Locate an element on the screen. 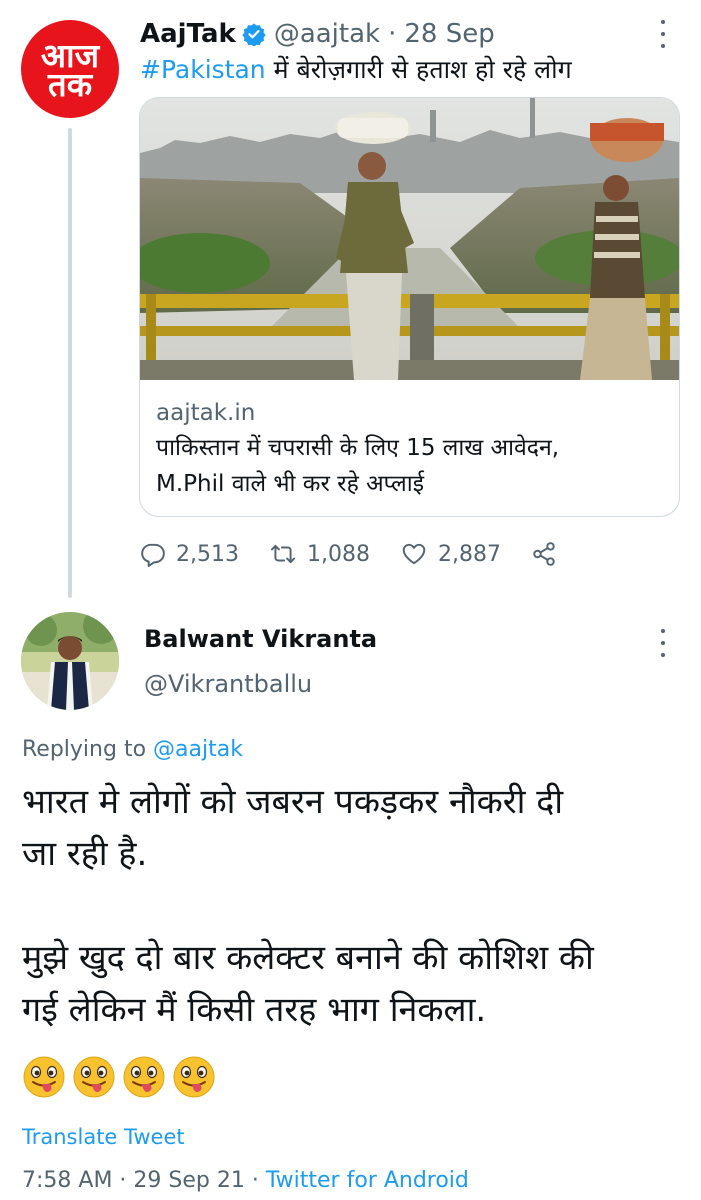 This screenshot has width=701, height=1200. reply-author-avatar is located at coordinates (70, 661).